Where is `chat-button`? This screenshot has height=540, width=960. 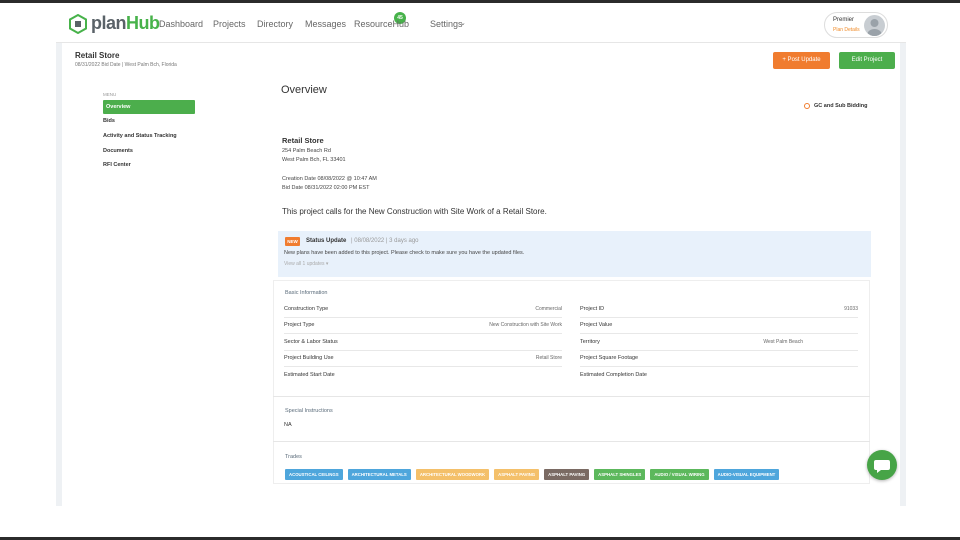
chat-button is located at coordinates (882, 465).